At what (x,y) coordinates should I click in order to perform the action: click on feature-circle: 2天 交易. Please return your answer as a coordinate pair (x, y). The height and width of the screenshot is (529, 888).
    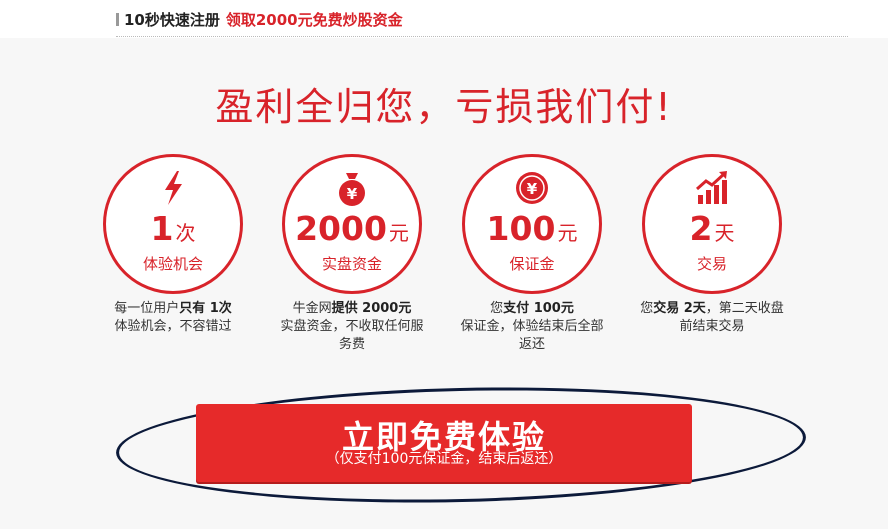
    Looking at the image, I should click on (712, 224).